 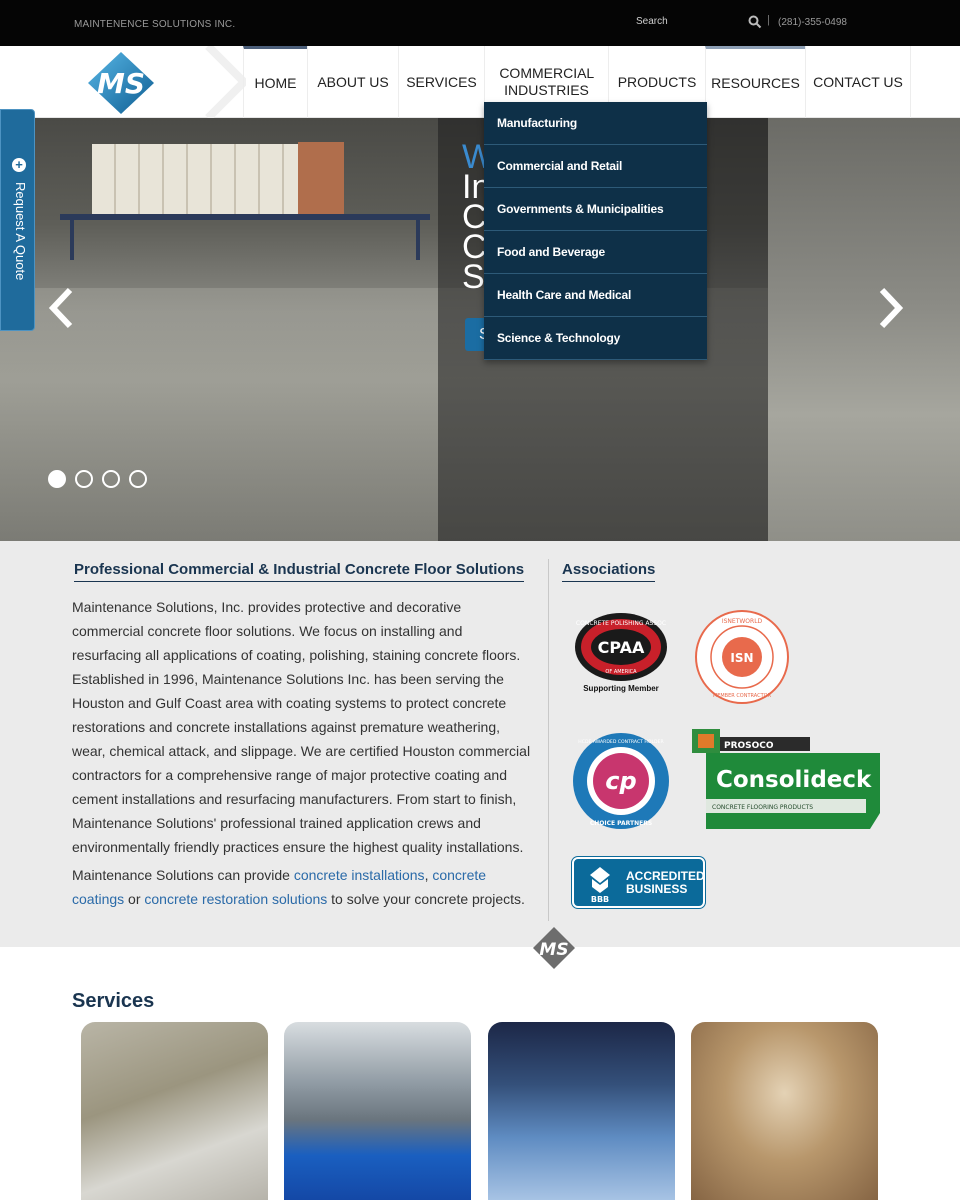 I want to click on intro-p2-prefix: Maintenance Solutions can provide, so click(x=183, y=875).